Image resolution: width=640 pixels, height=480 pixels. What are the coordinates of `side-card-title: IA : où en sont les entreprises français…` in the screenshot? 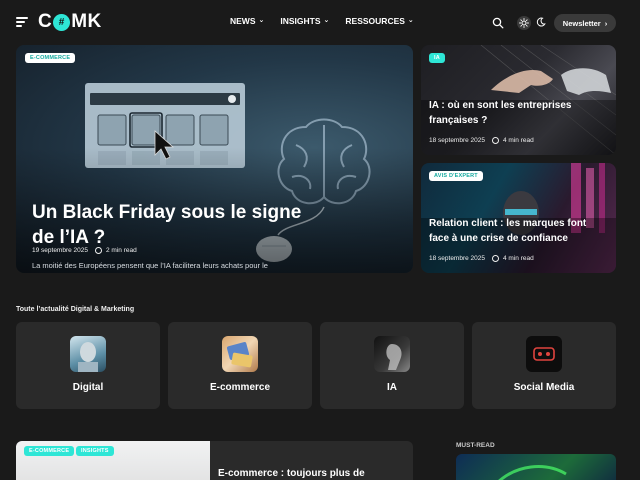 It's located at (514, 113).